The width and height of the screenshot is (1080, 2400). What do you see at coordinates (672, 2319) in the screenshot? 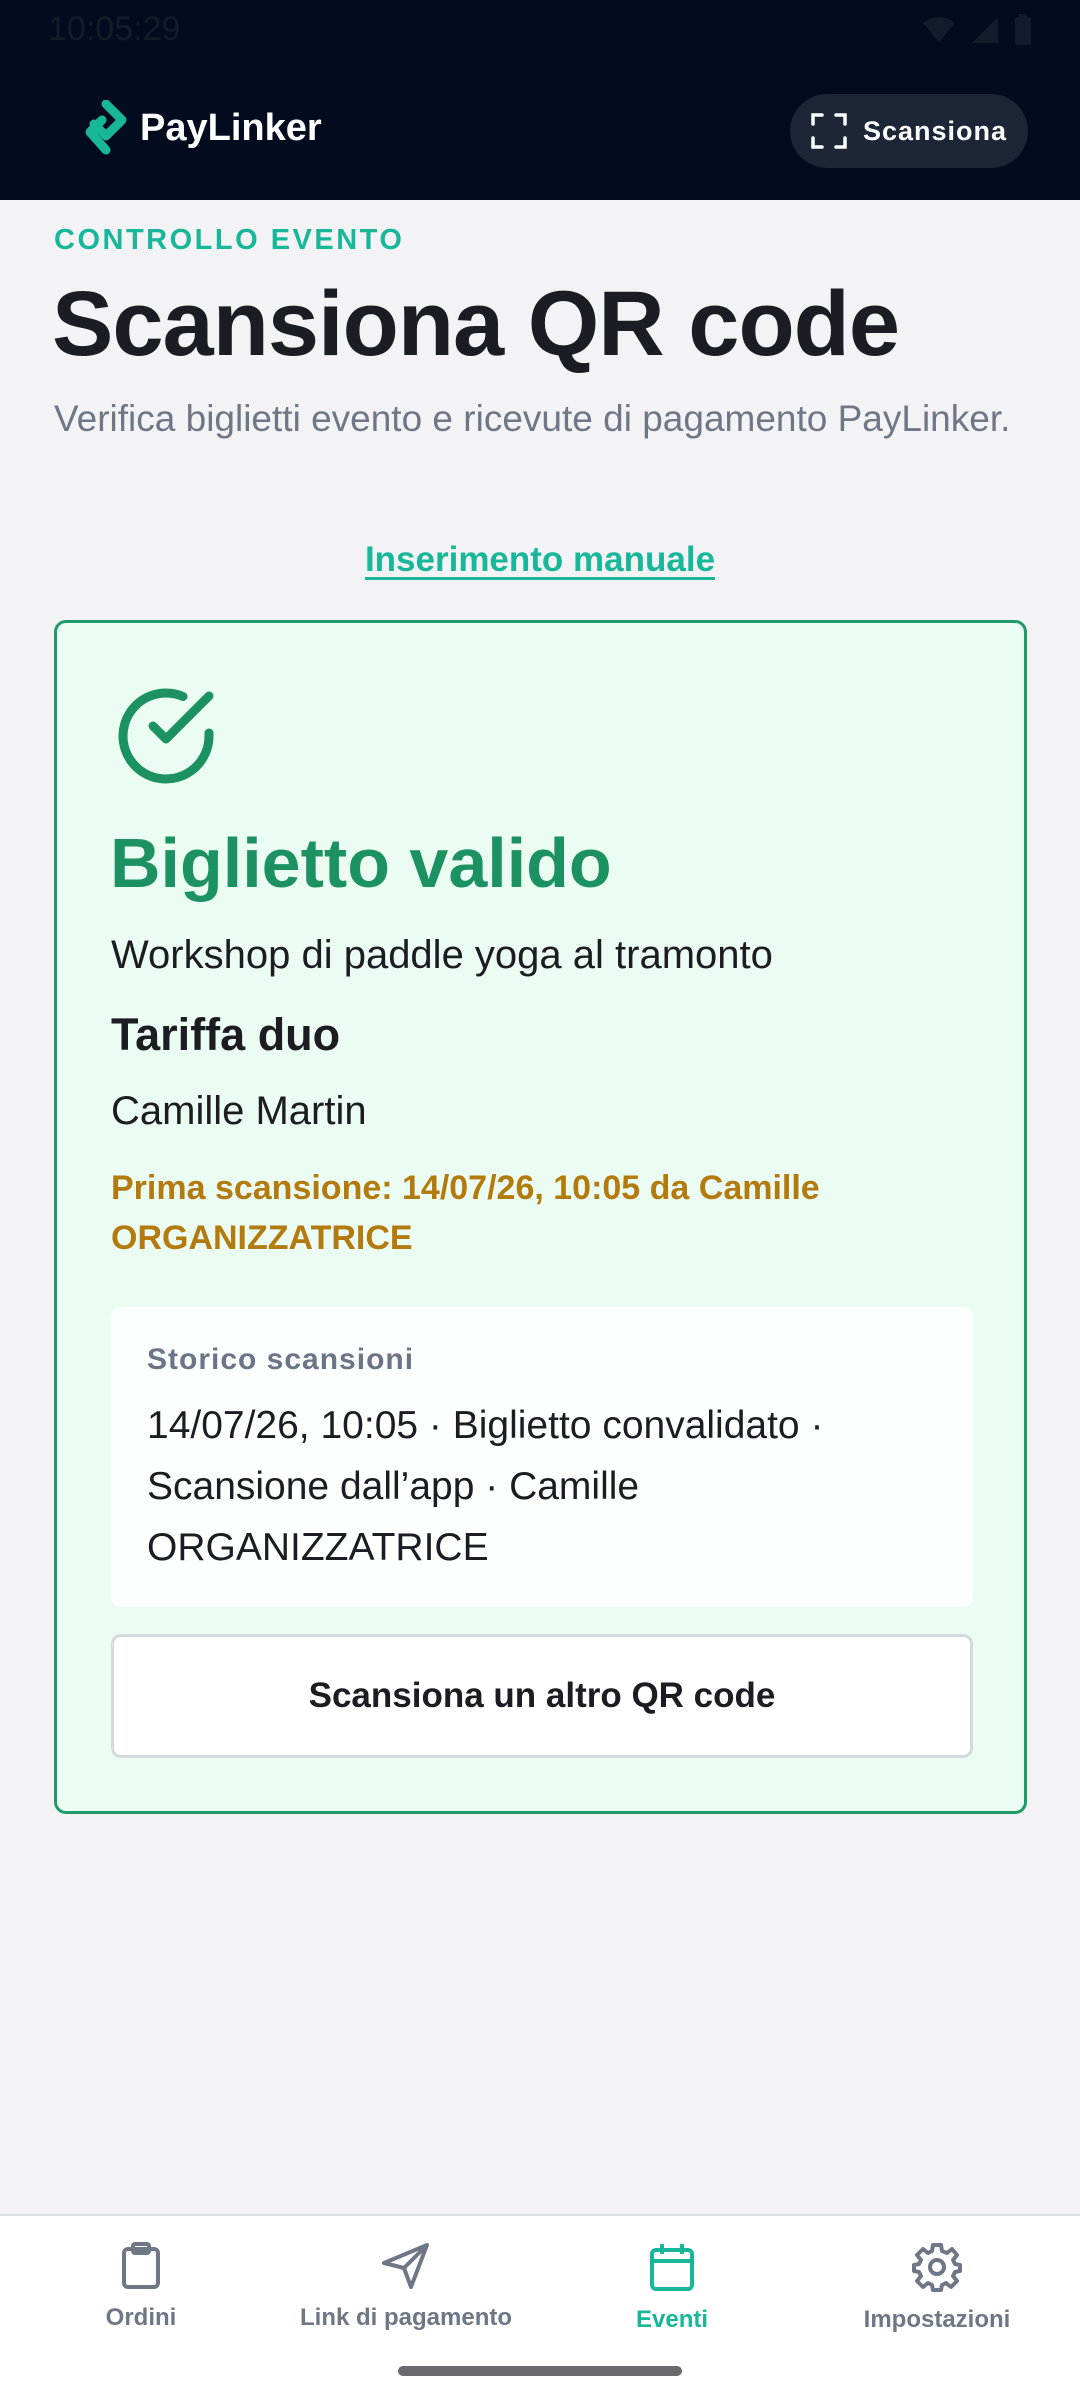
I see `nav-label-eventi: Eventi` at bounding box center [672, 2319].